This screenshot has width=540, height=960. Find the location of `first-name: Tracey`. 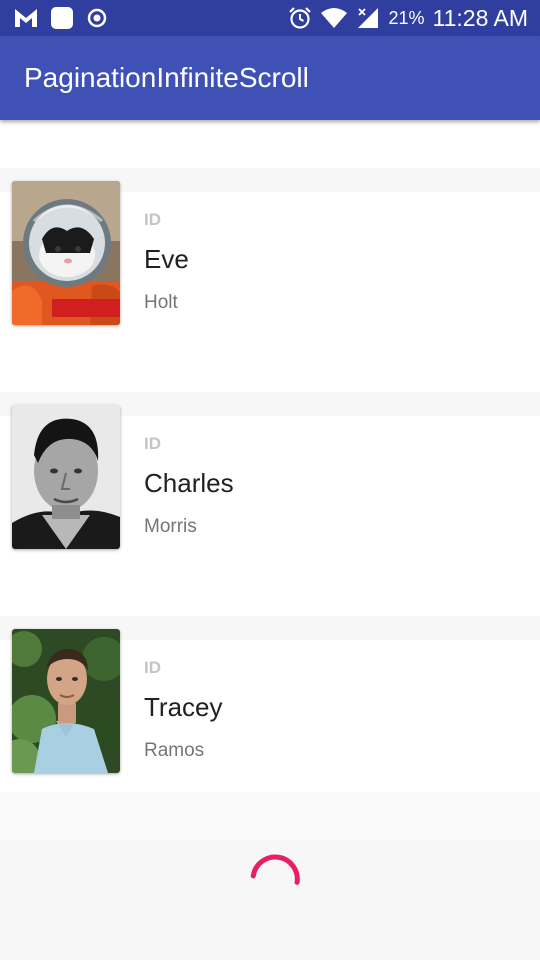

first-name: Tracey is located at coordinates (183, 707).